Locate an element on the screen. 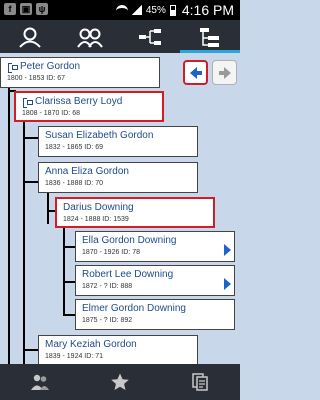 This screenshot has height=400, width=320. person-card: Elmer Gordon Downing 1875 - ? ID: 892 is located at coordinates (155, 314).